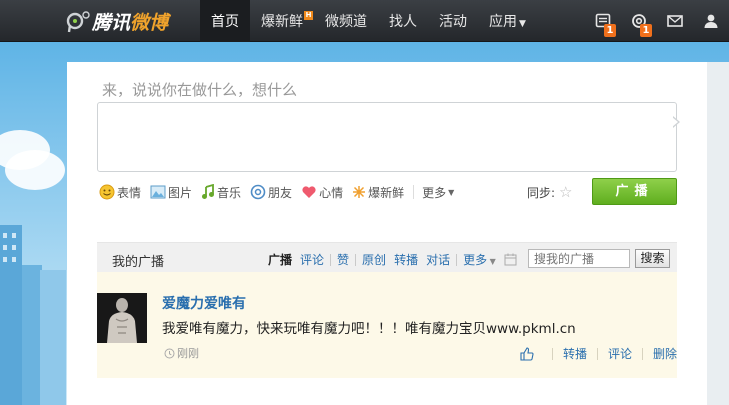  I want to click on trending-icon, so click(359, 192).